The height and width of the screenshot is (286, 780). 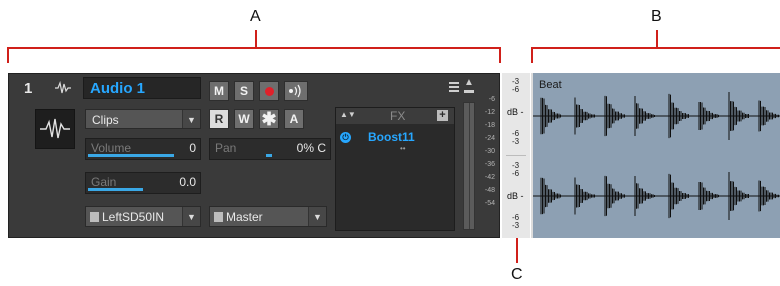 I want to click on arm-automation-button: A, so click(x=294, y=119).